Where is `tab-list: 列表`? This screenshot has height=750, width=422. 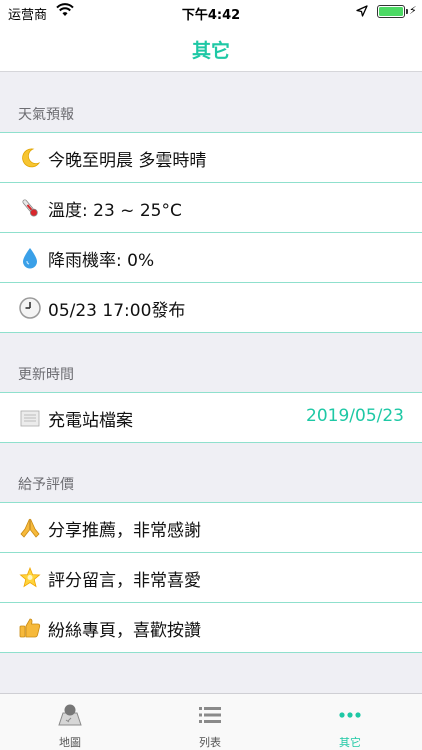
tab-list: 列表 is located at coordinates (210, 722).